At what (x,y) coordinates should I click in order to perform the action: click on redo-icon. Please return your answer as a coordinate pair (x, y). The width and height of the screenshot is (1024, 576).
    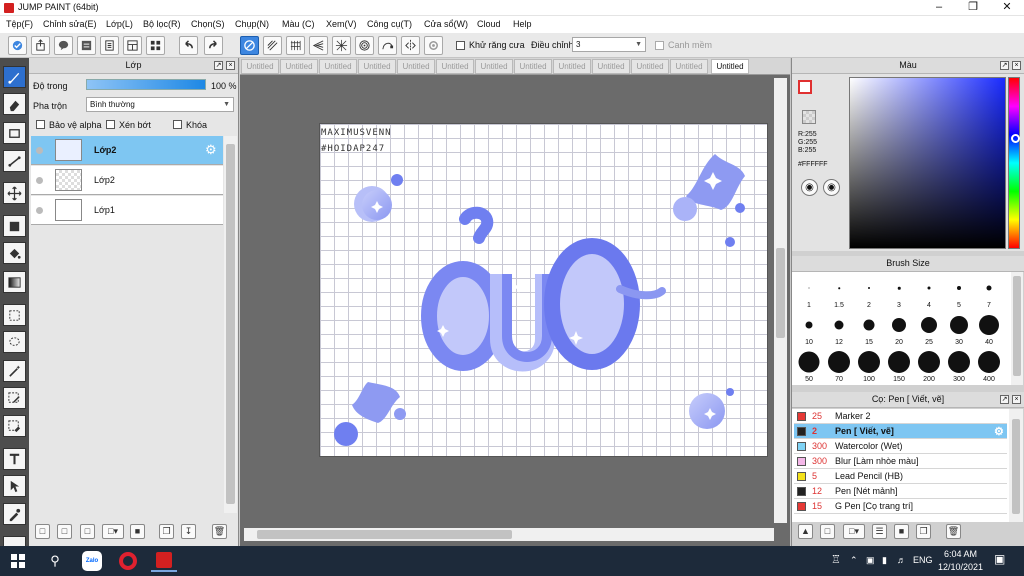
    Looking at the image, I should click on (213, 45).